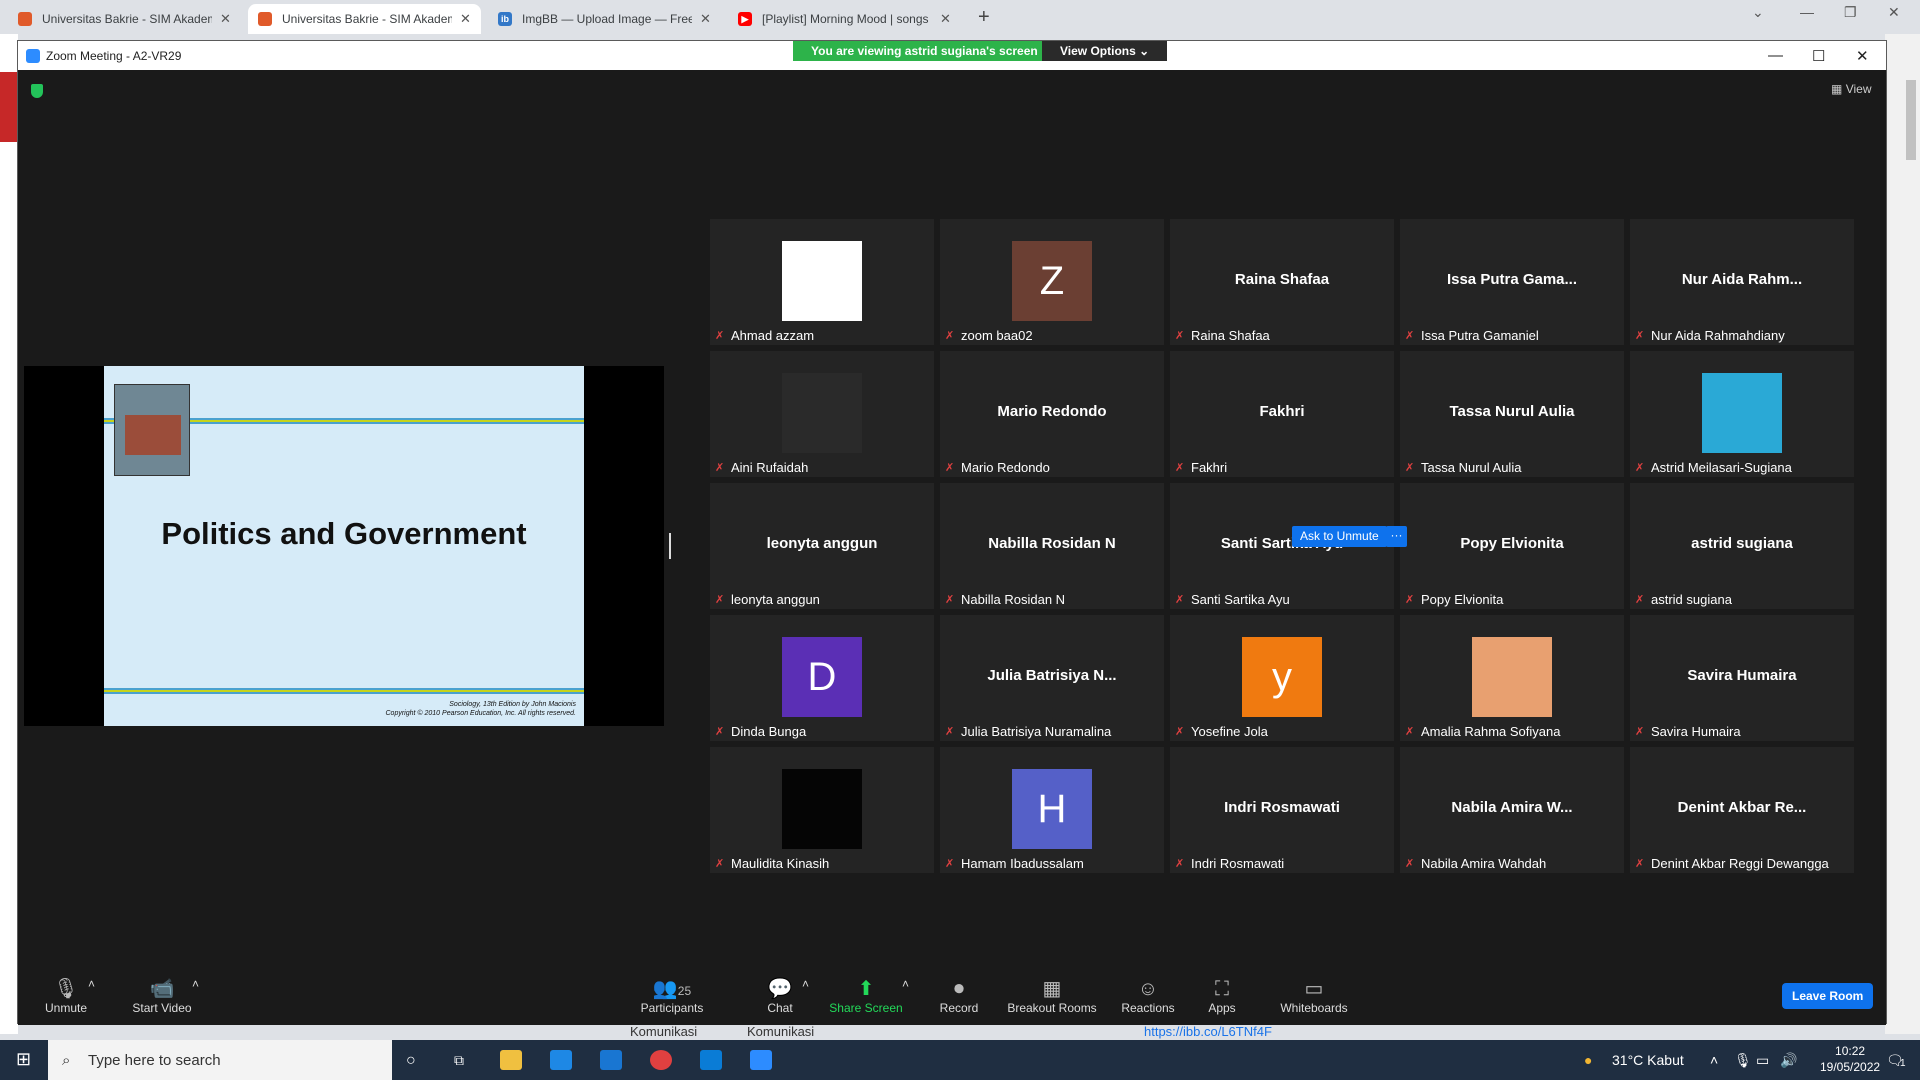  What do you see at coordinates (1052, 282) in the screenshot?
I see `participant-tile: Z ✗ zoom baa02` at bounding box center [1052, 282].